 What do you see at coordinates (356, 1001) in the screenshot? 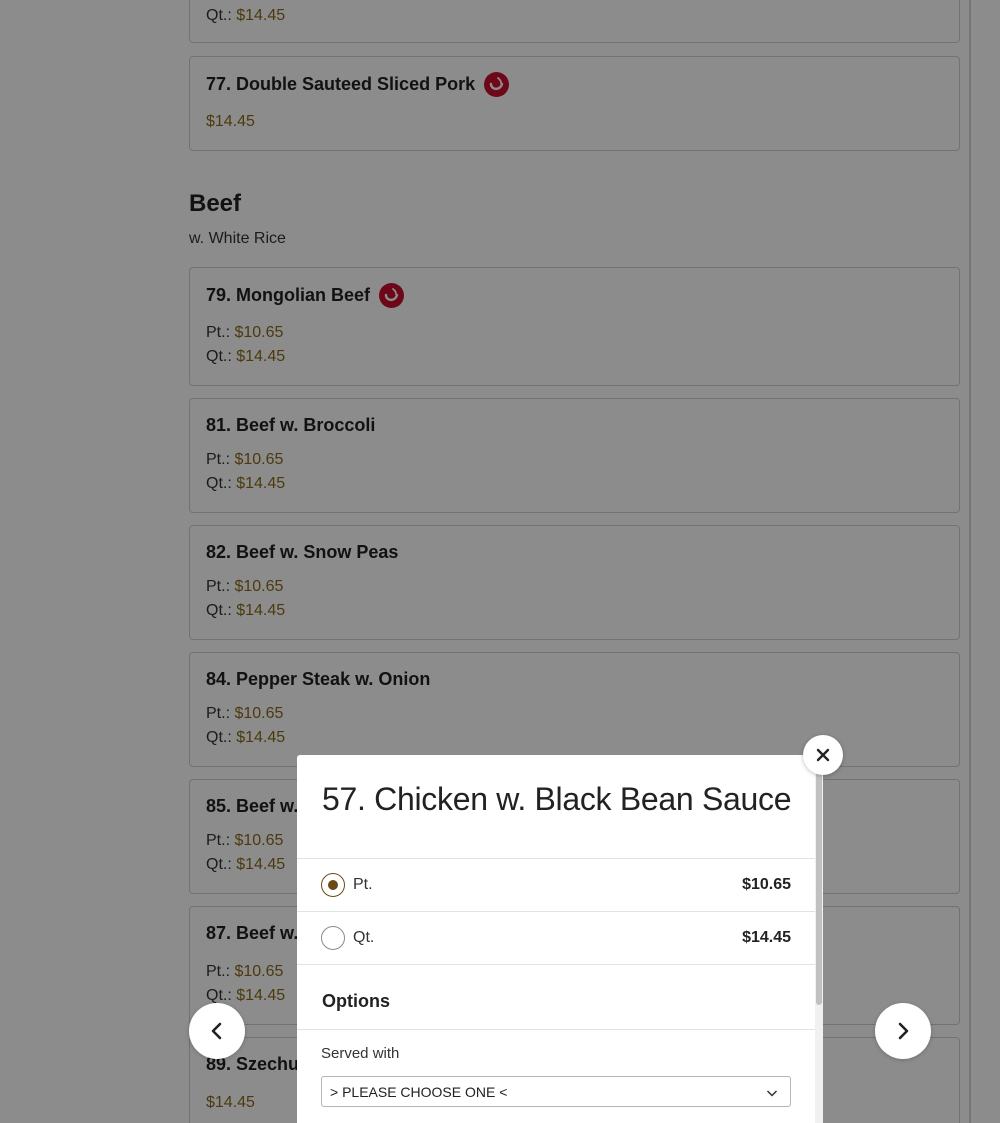
I see `options-heading: Options` at bounding box center [356, 1001].